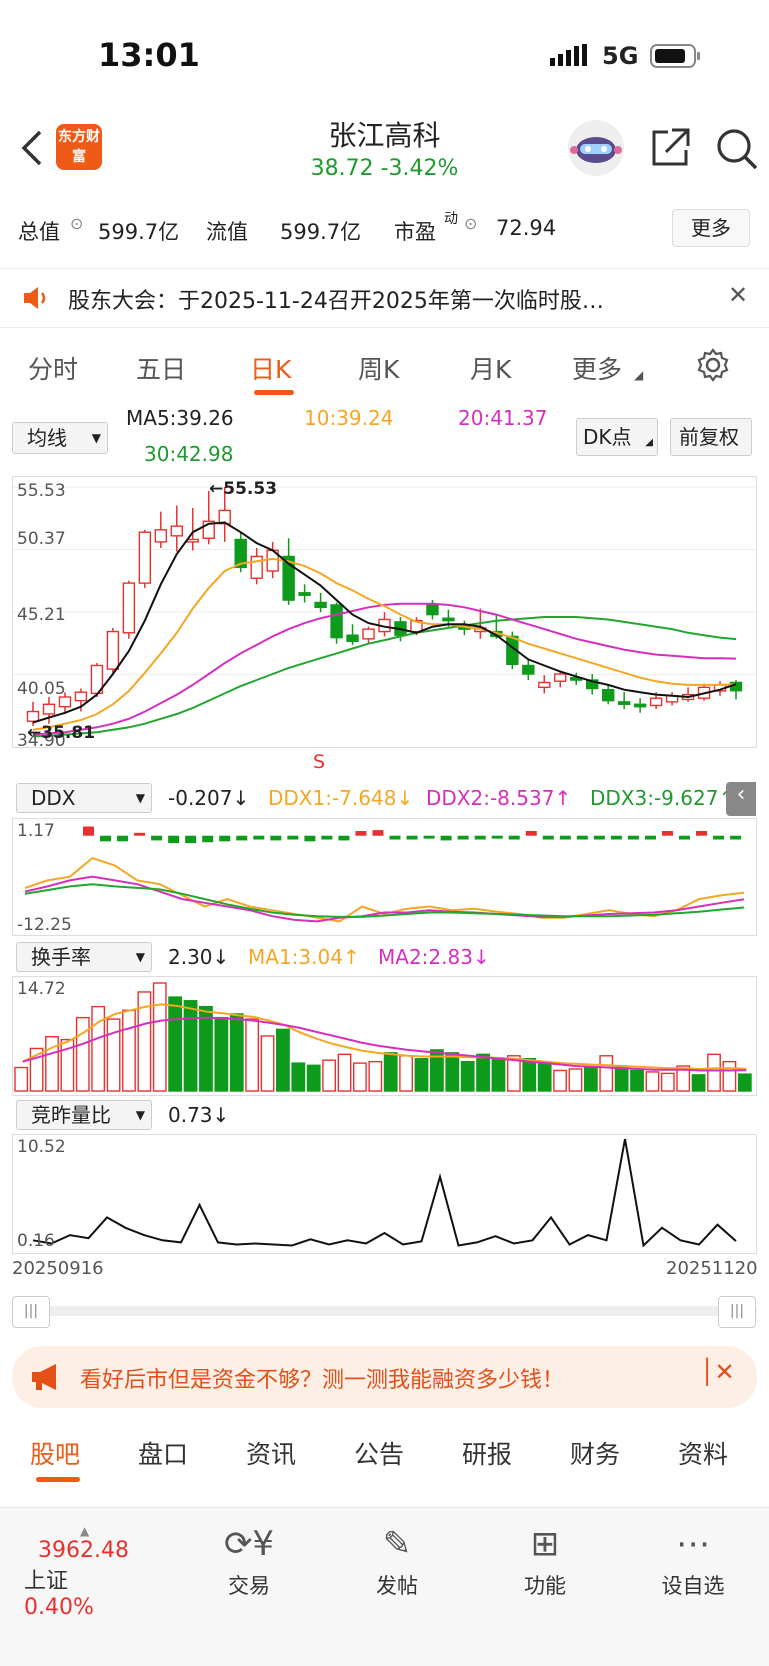 The image size is (769, 1666). What do you see at coordinates (84, 798) in the screenshot?
I see `ddx-select: DDX ▼` at bounding box center [84, 798].